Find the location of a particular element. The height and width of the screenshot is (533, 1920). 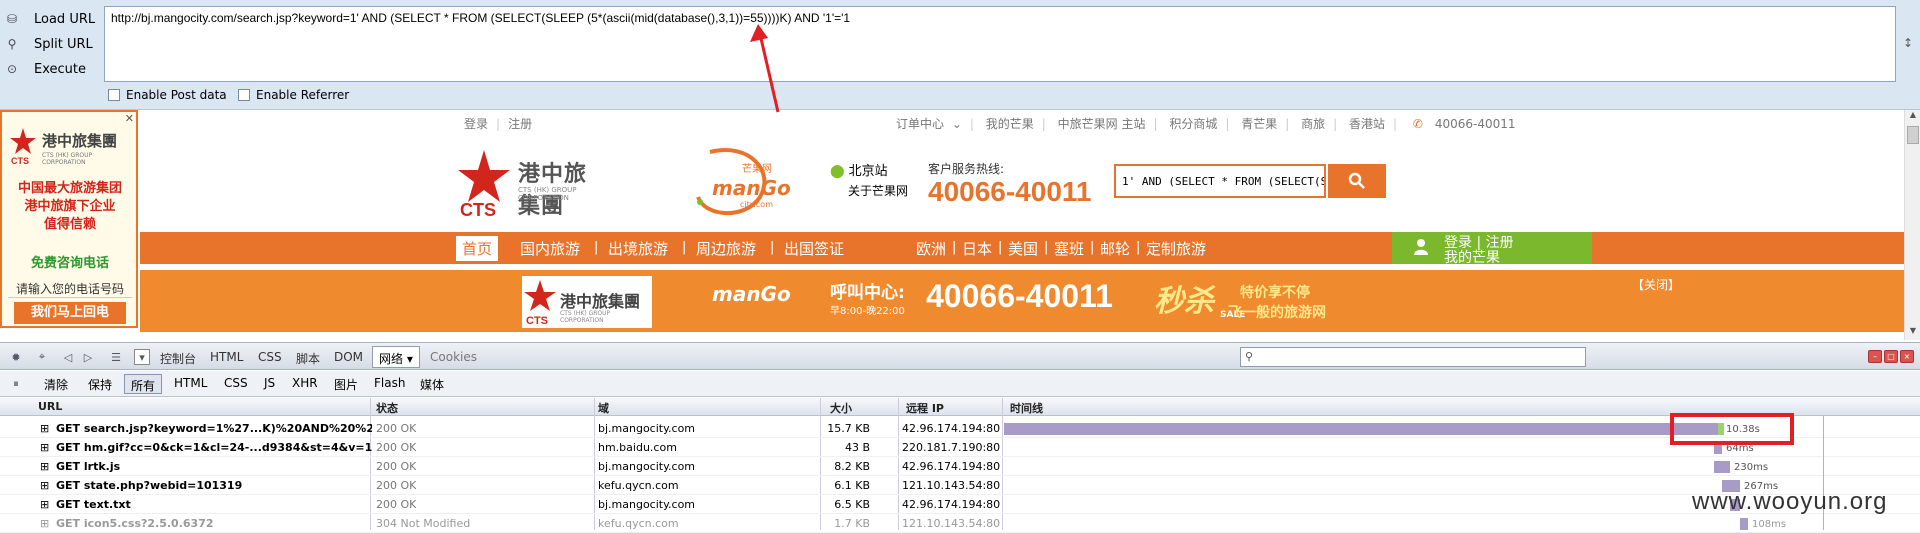

ad-callback-button: 我们马上回电 is located at coordinates (70, 313).